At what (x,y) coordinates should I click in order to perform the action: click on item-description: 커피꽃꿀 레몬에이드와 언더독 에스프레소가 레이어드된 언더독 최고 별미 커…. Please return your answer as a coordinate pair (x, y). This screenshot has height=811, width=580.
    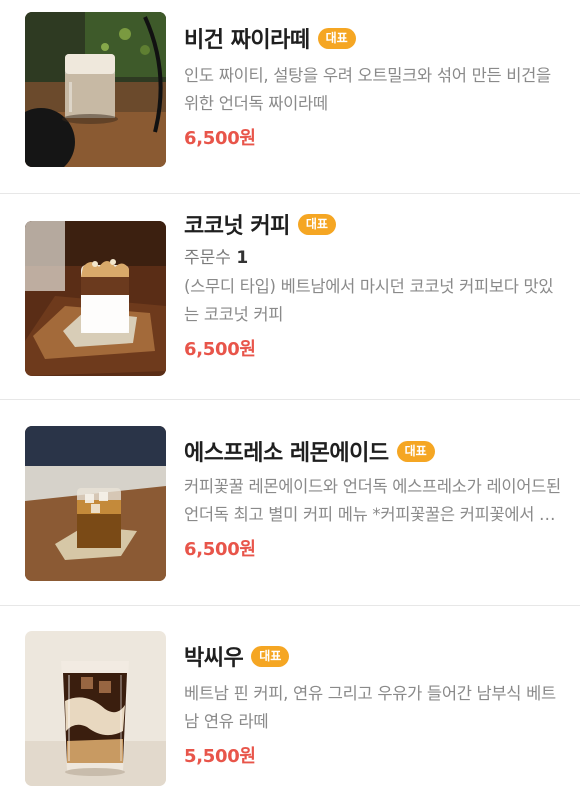
    Looking at the image, I should click on (372, 500).